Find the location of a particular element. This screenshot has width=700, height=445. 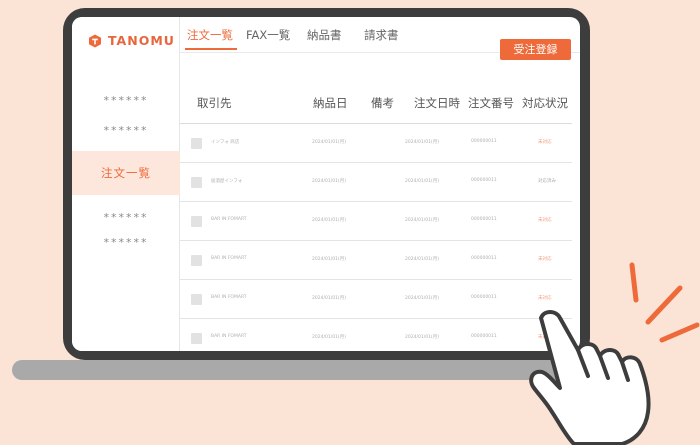

column-customer: 取引先 is located at coordinates (214, 103).